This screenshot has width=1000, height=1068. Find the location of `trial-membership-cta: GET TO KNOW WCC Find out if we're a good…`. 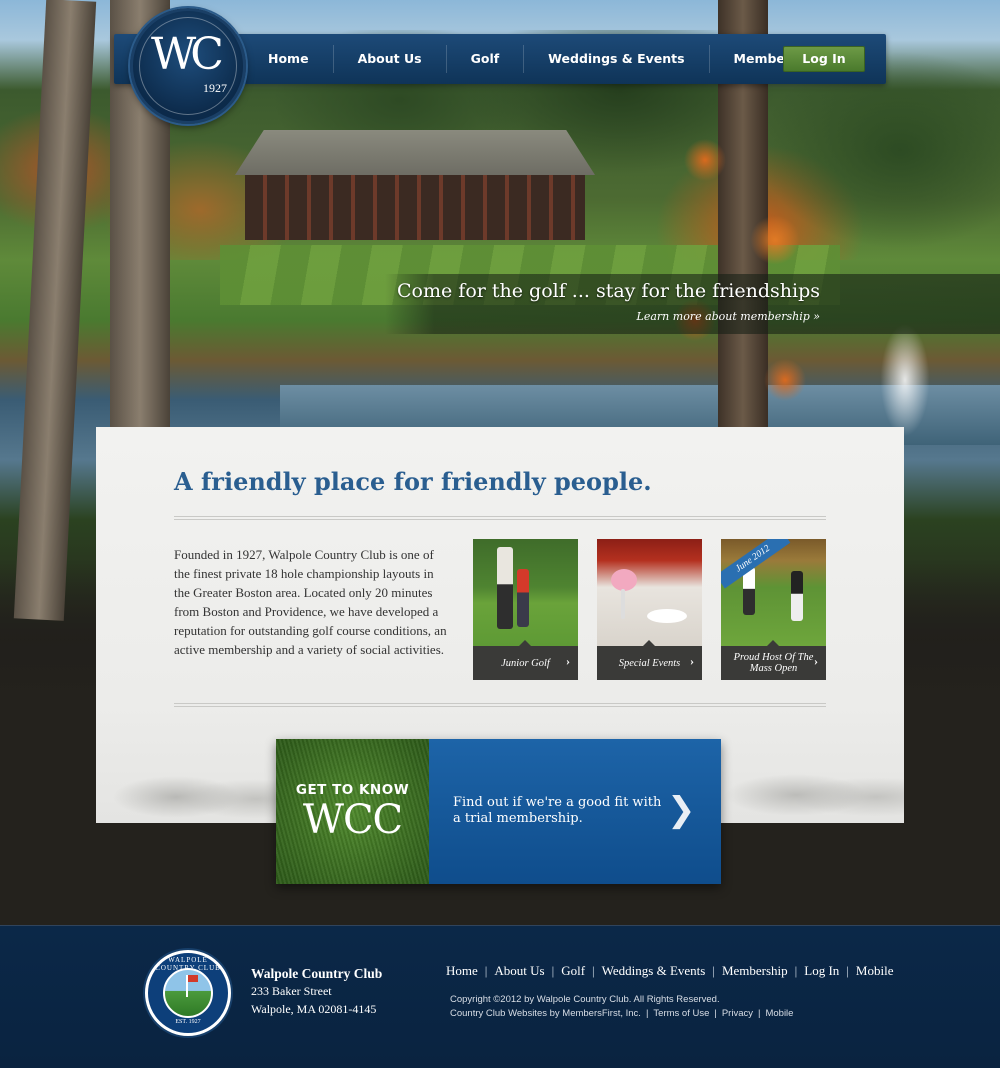

trial-membership-cta: GET TO KNOW WCC Find out if we're a good… is located at coordinates (498, 811).